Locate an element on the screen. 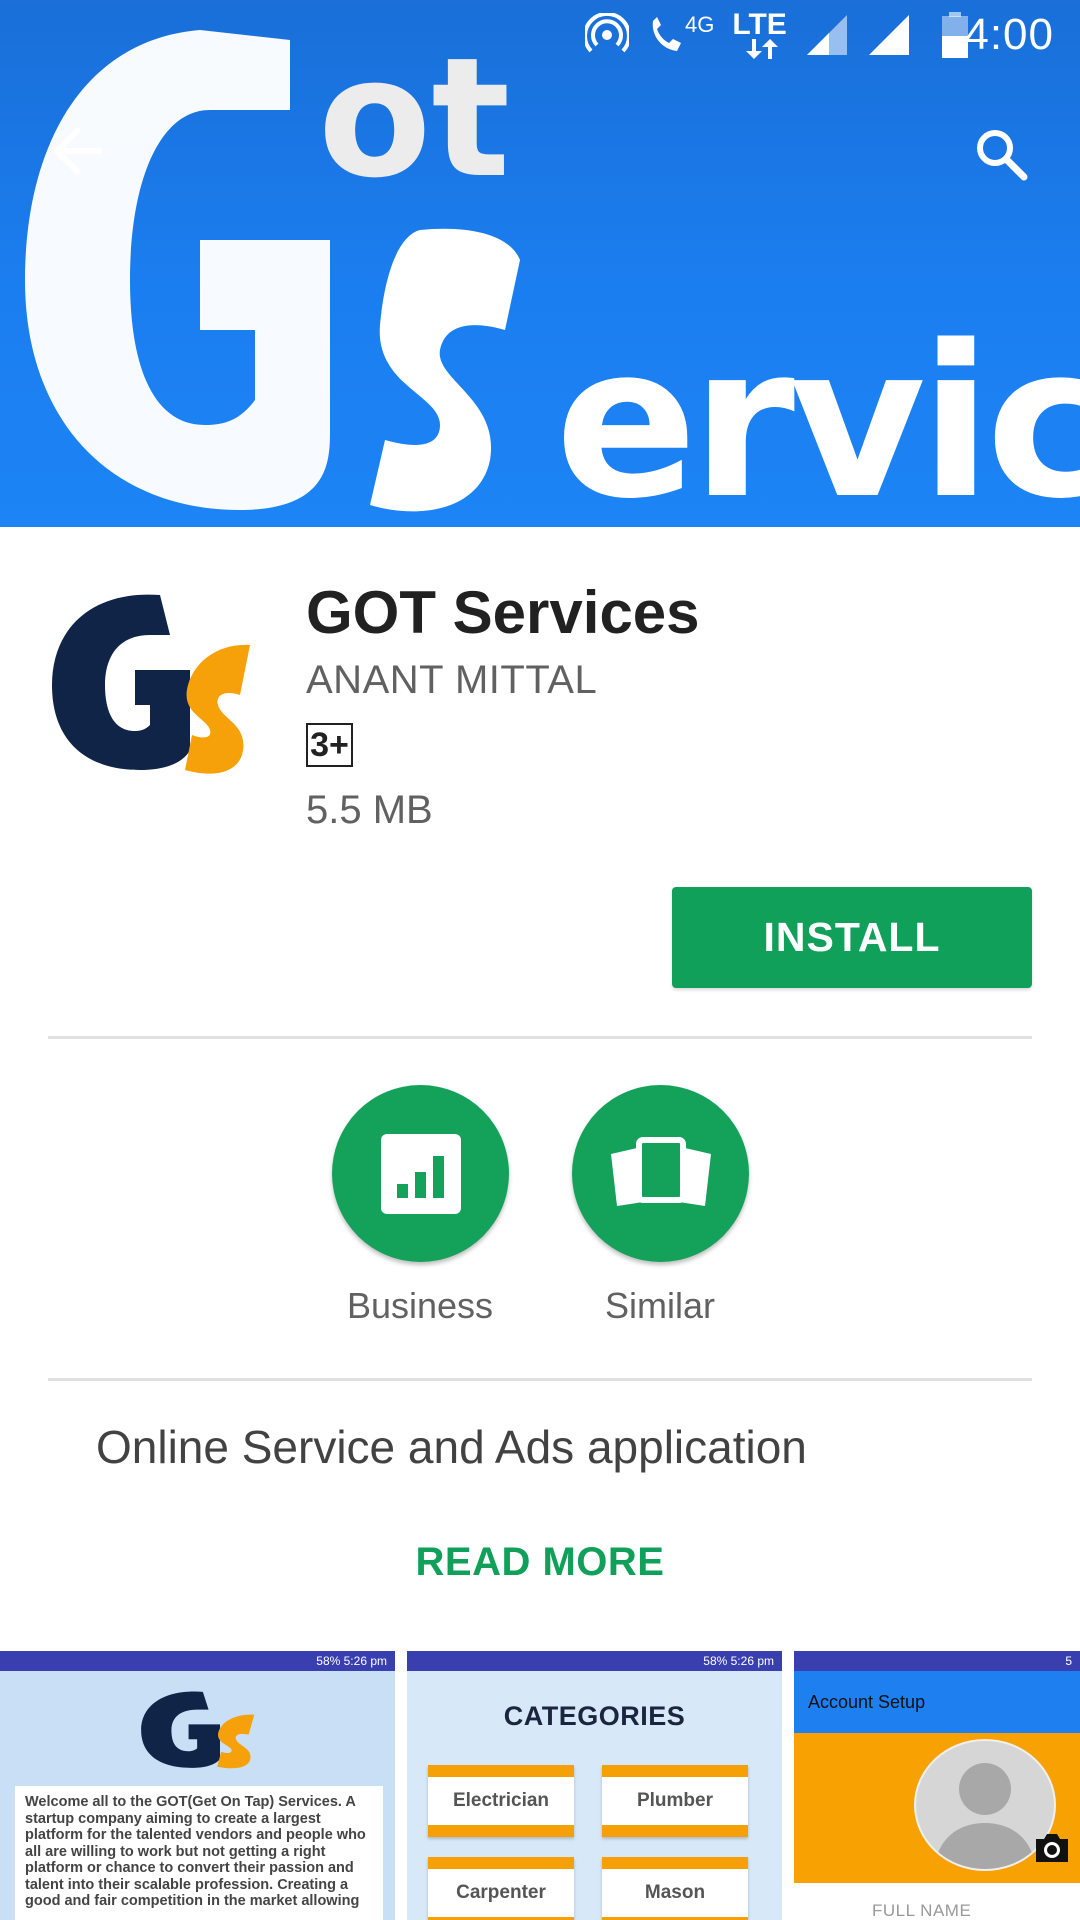  app-size: 5.5 MB is located at coordinates (369, 810).